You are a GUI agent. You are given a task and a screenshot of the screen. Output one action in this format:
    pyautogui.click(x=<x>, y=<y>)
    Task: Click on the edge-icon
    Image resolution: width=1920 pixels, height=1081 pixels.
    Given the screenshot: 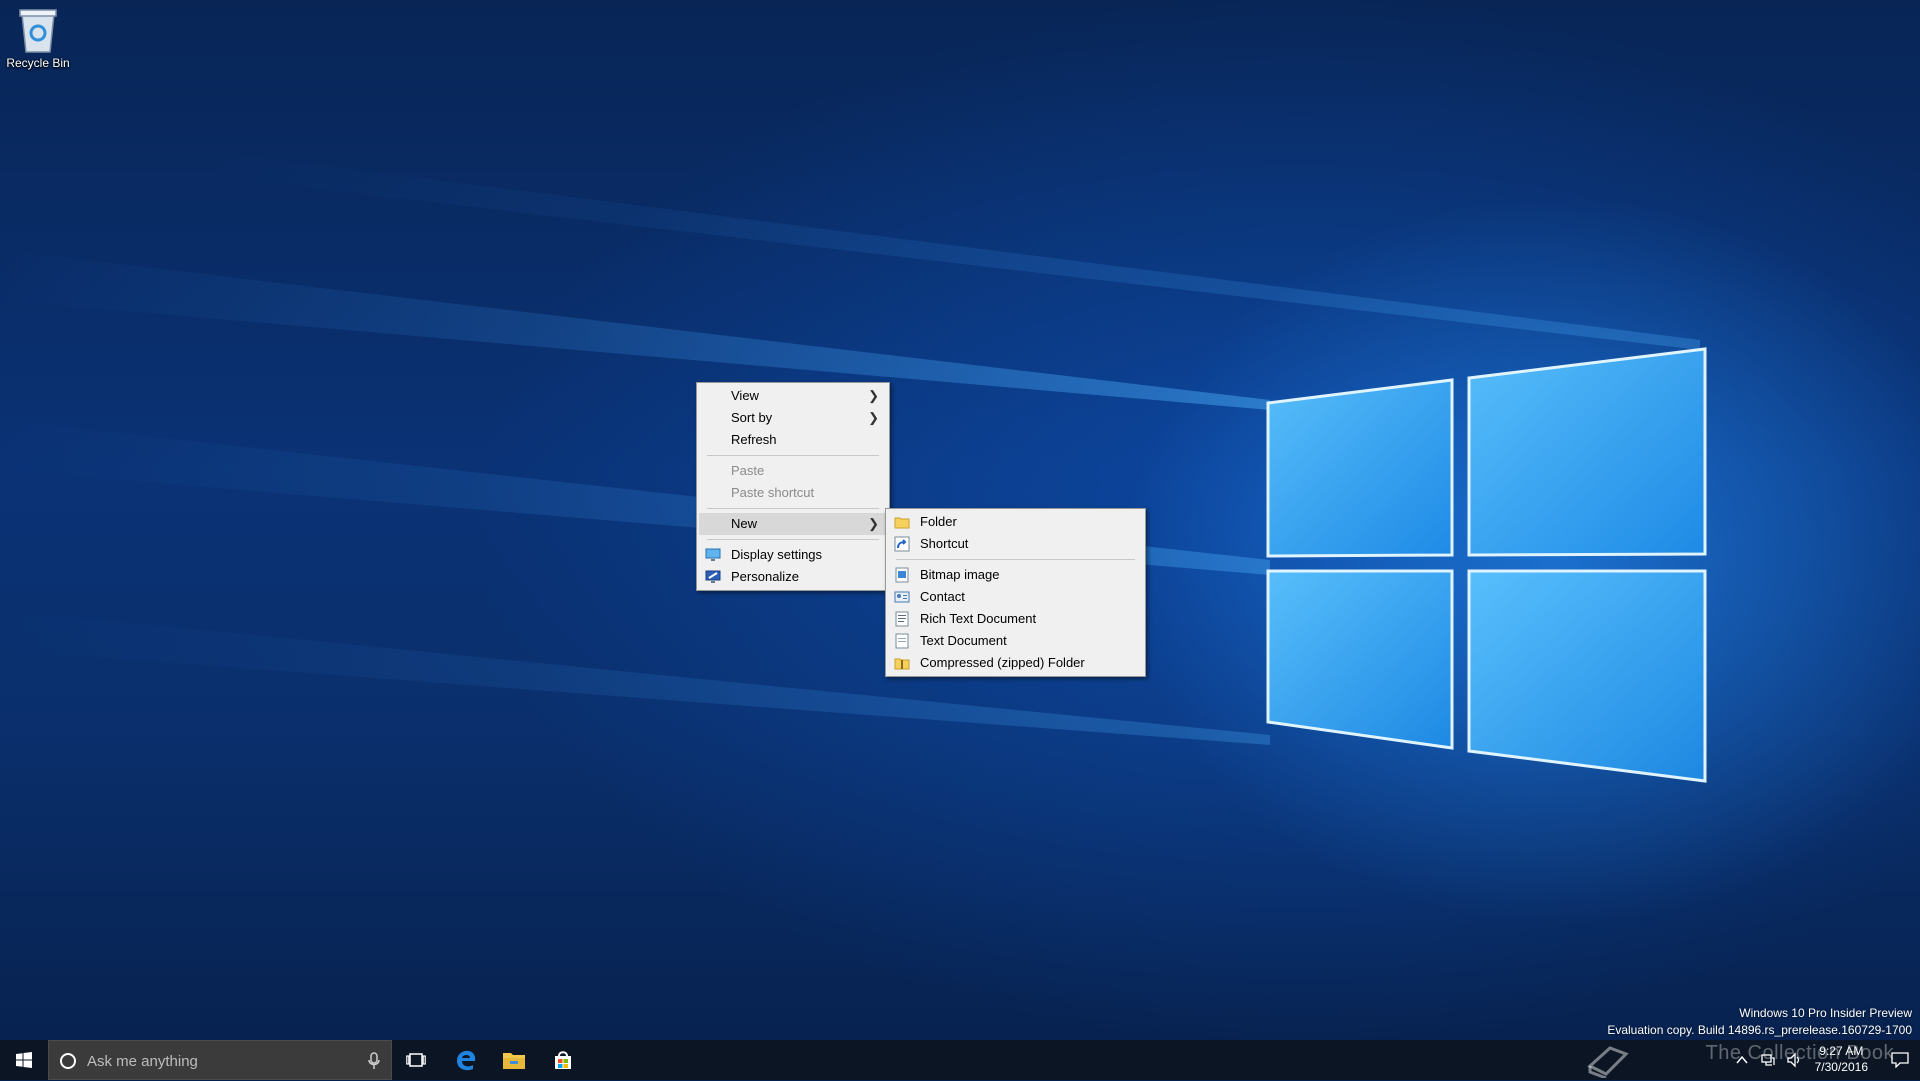 What is the action you would take?
    pyautogui.click(x=466, y=1060)
    